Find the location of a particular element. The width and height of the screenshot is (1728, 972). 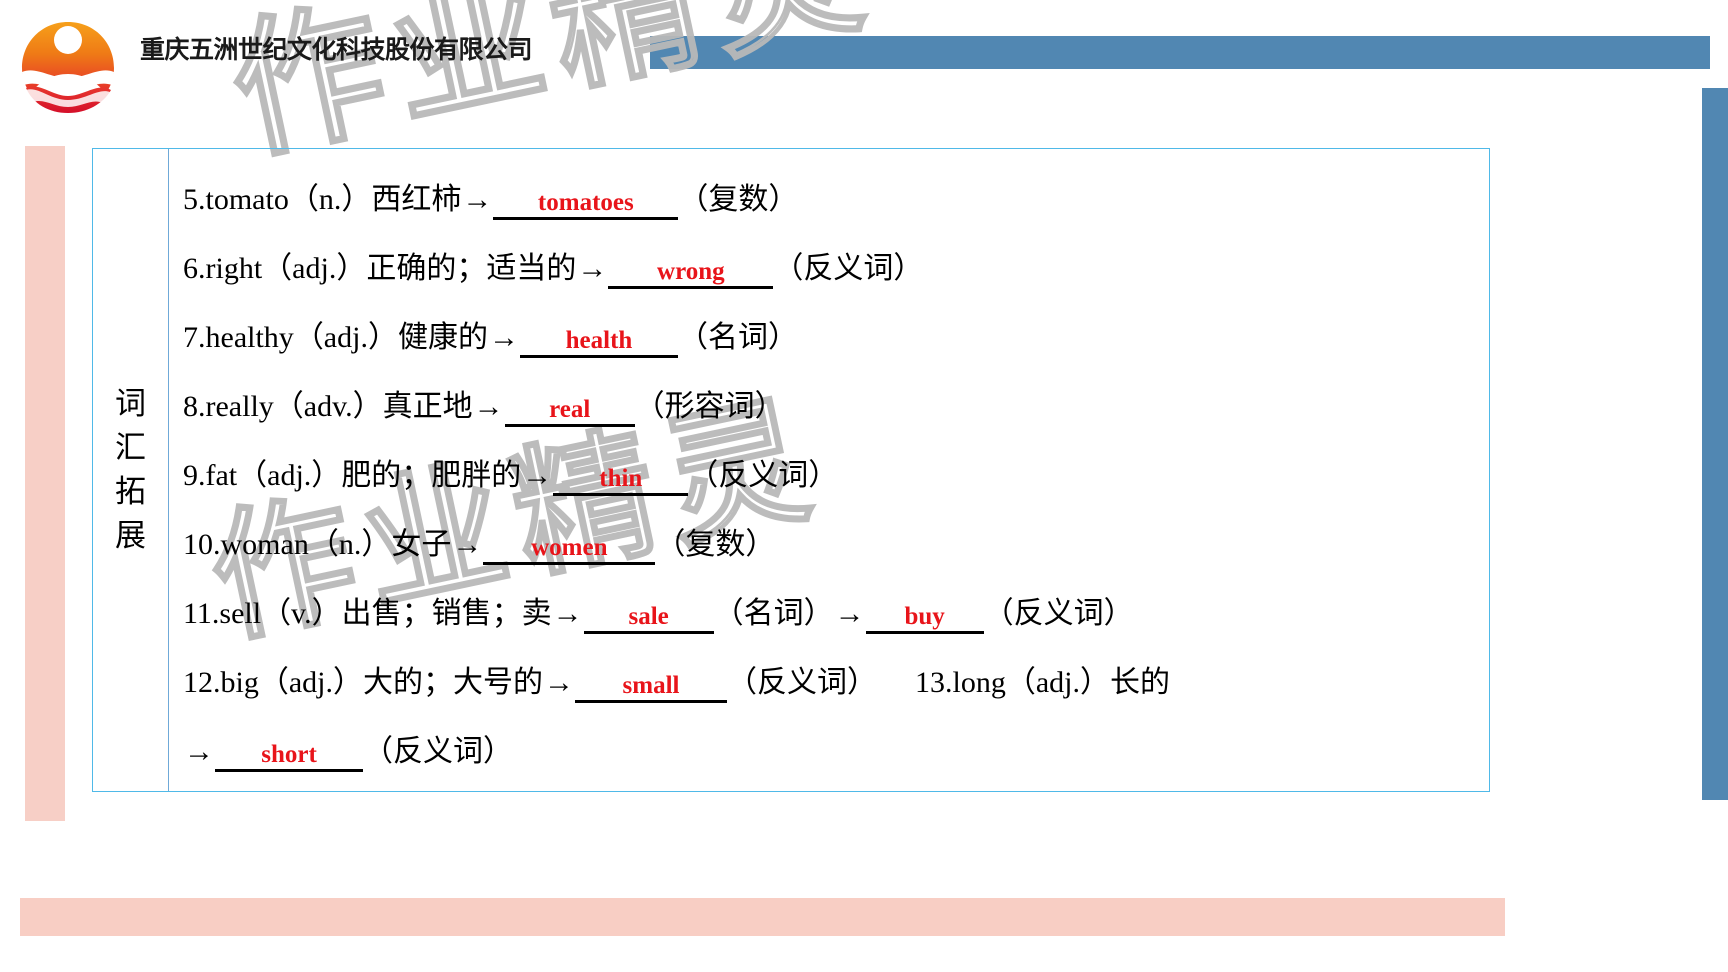

label-char-4: 展 is located at coordinates (130, 536).